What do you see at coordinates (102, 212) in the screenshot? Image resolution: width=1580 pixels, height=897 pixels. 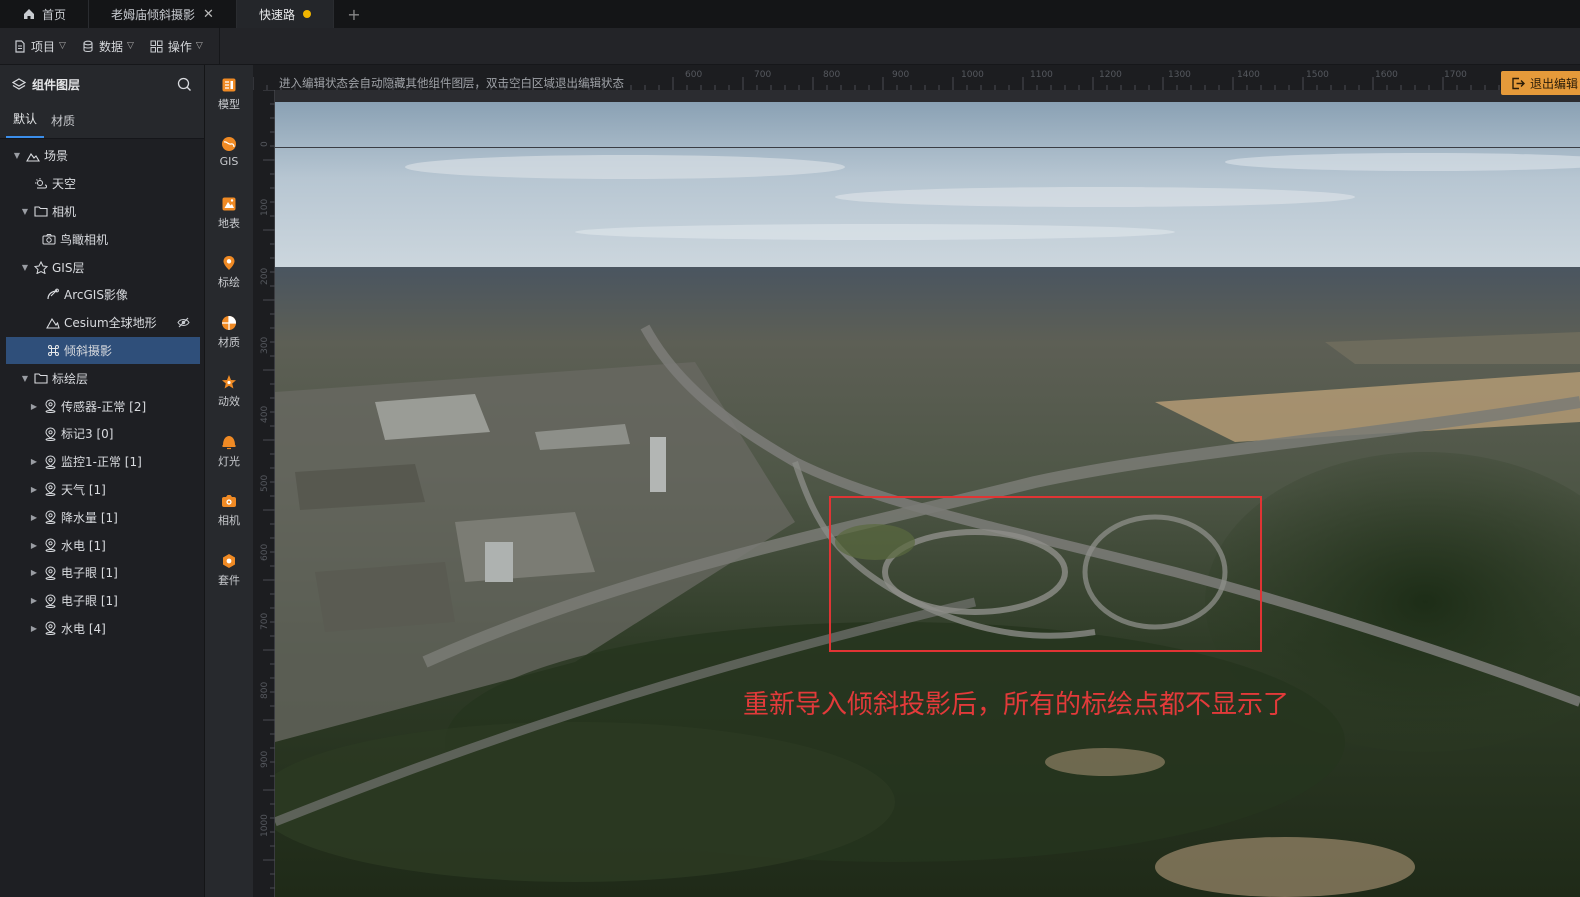 I see `tree-node-camera-folder: ▼ 相机` at bounding box center [102, 212].